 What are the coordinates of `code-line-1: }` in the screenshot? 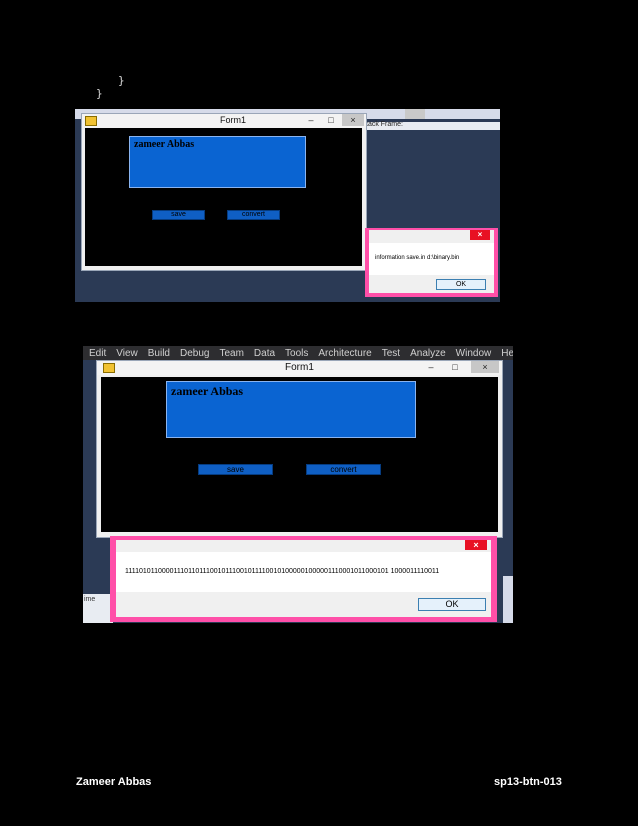 It's located at (121, 80).